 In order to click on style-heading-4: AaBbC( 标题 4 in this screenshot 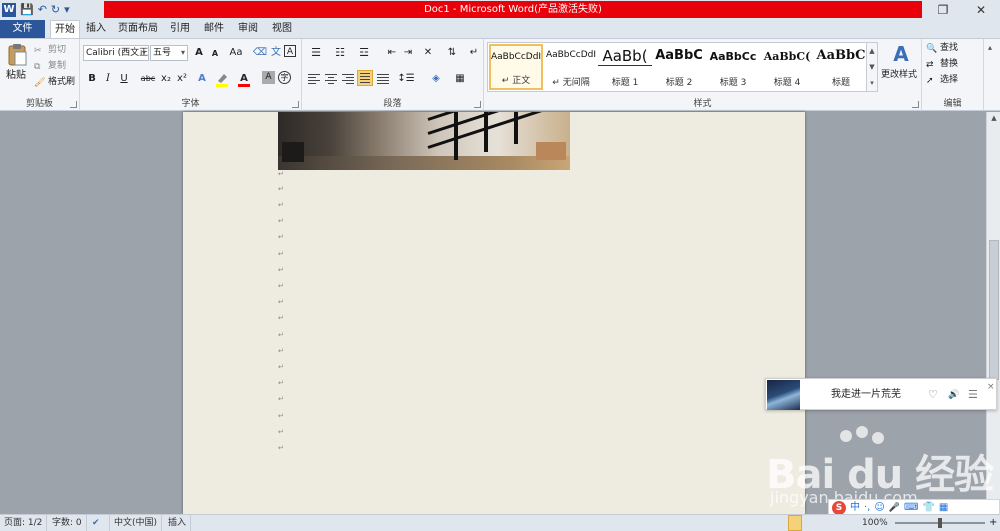, I will do `click(787, 67)`.